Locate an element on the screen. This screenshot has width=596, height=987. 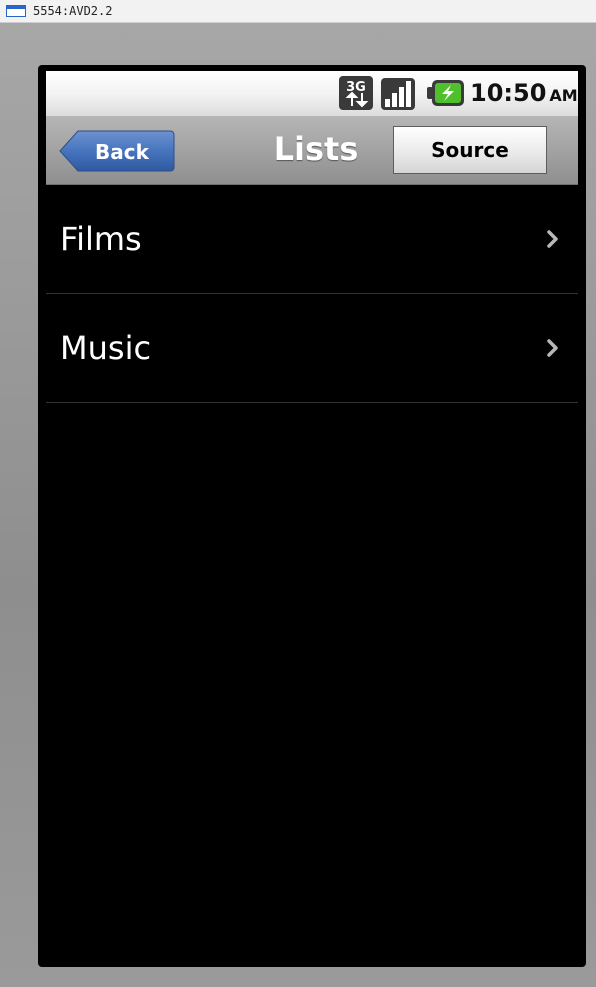
status-clock: 10:50 AM is located at coordinates (524, 93).